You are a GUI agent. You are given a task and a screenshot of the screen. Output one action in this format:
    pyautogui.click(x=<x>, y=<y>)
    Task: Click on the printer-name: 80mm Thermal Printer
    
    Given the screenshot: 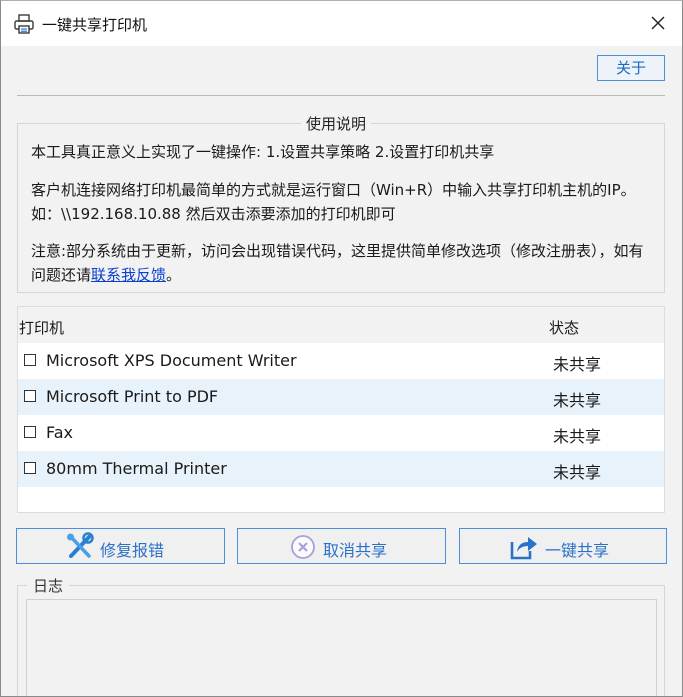 What is the action you would take?
    pyautogui.click(x=136, y=468)
    